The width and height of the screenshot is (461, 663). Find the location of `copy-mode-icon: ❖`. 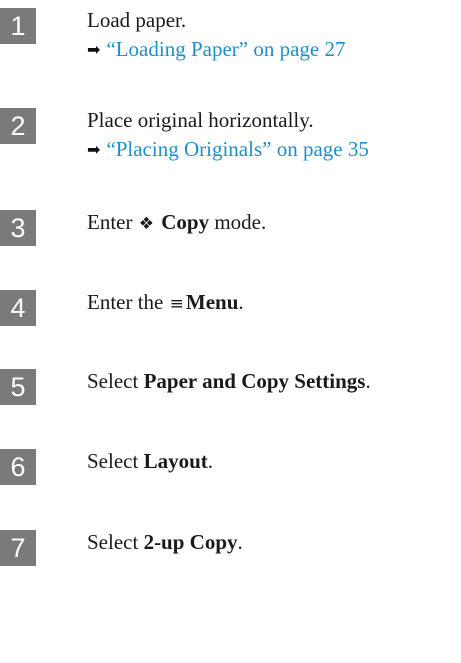

copy-mode-icon: ❖ is located at coordinates (146, 224).